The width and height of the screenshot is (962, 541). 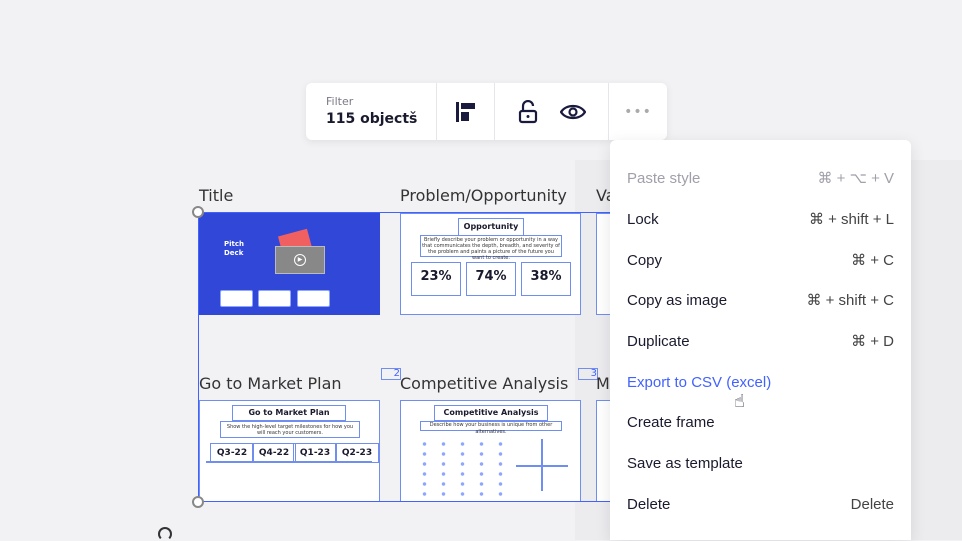 I want to click on menu-shortcut: ⌘ + D, so click(x=872, y=341).